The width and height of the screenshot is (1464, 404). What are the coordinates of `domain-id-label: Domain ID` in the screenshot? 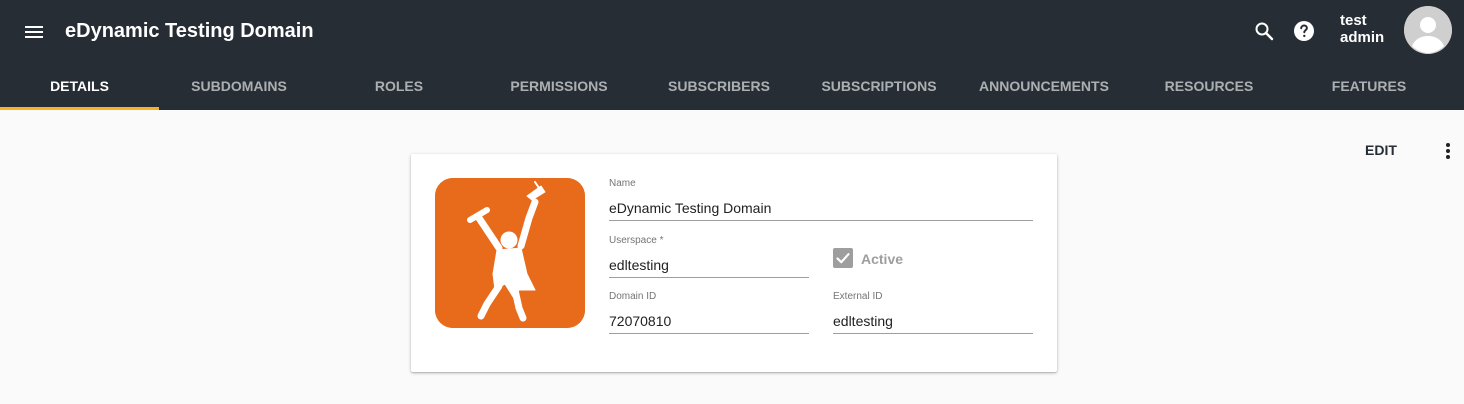 It's located at (633, 296).